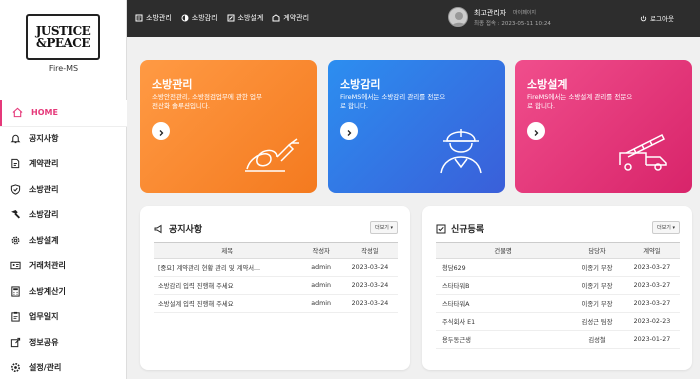 The height and width of the screenshot is (379, 700). I want to click on card-fire-manage: 소방관리 소방안전관리, 소방점검업무에 관한 업무전산화 솔루션입니다., so click(228, 126).